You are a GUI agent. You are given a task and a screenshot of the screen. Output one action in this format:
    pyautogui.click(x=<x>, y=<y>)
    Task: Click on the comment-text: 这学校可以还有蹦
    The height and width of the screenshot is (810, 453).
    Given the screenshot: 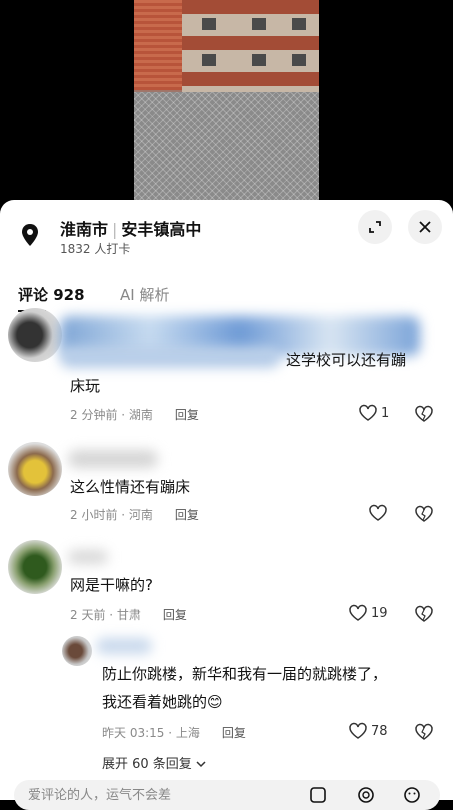 What is the action you would take?
    pyautogui.click(x=346, y=360)
    